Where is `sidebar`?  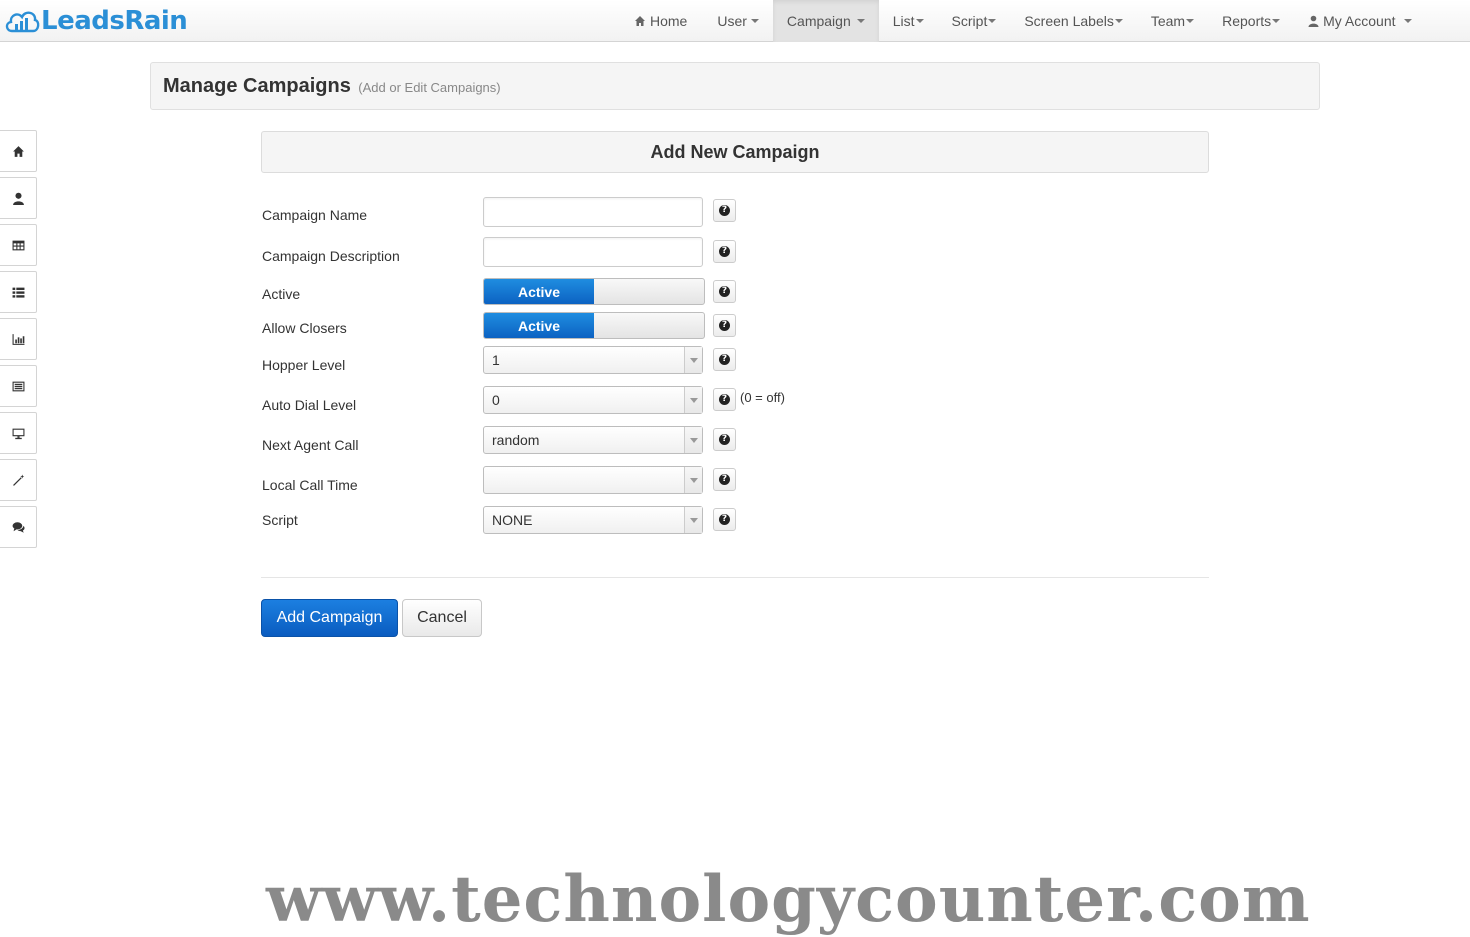
sidebar is located at coordinates (18, 341).